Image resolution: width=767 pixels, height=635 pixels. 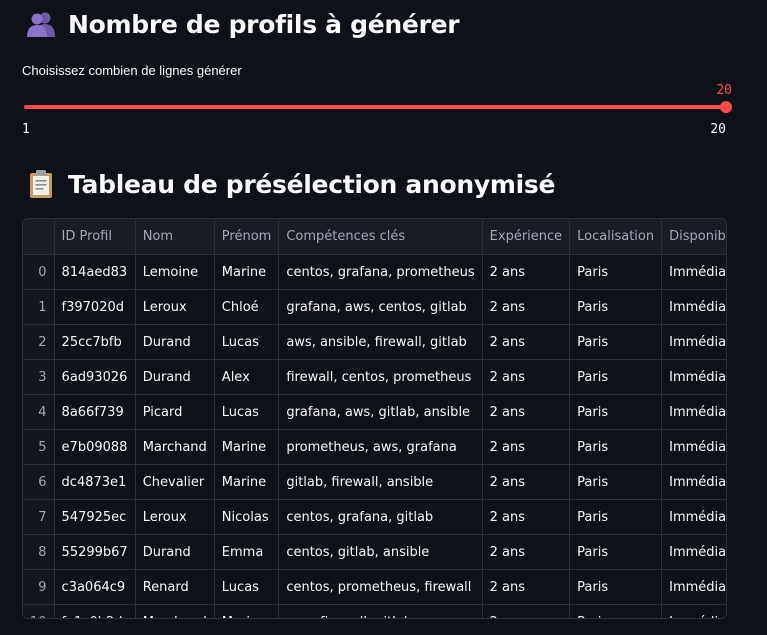 I want to click on row-index: 3, so click(x=39, y=377).